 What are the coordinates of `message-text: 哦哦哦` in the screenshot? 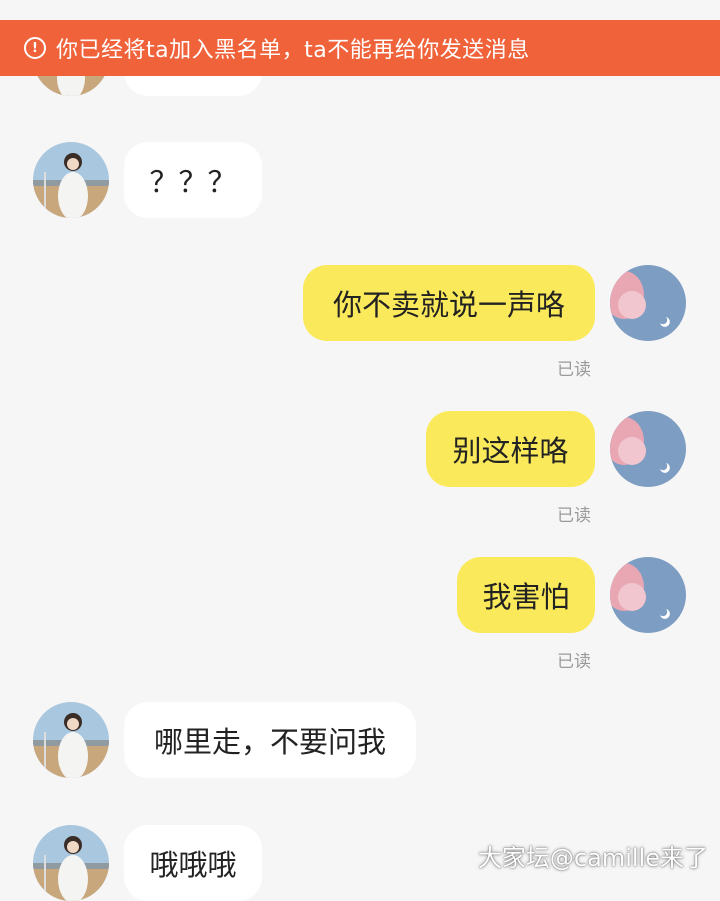 It's located at (193, 865).